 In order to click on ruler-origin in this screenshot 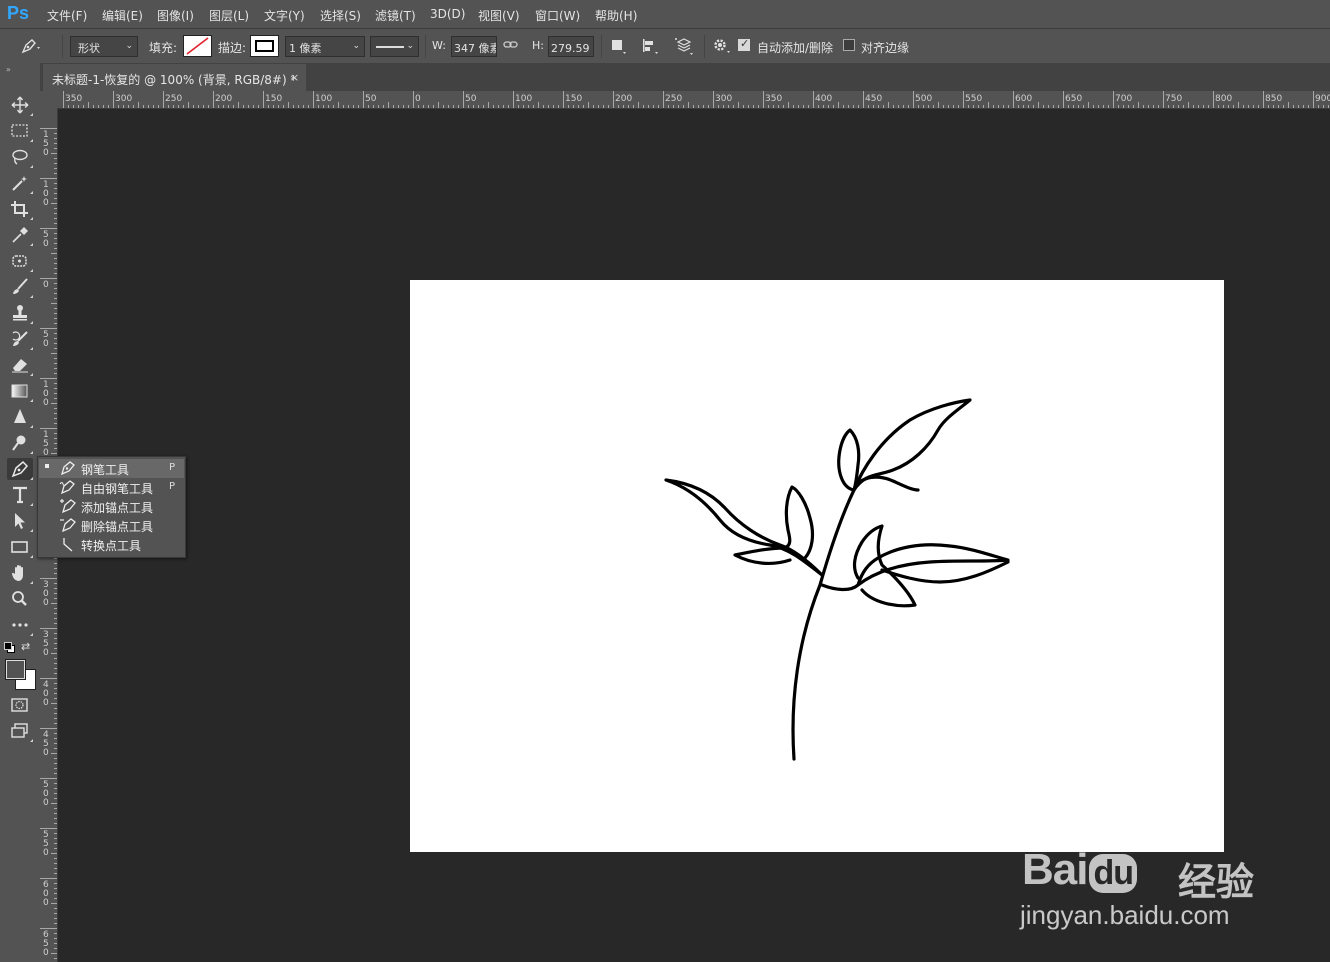, I will do `click(49, 99)`.